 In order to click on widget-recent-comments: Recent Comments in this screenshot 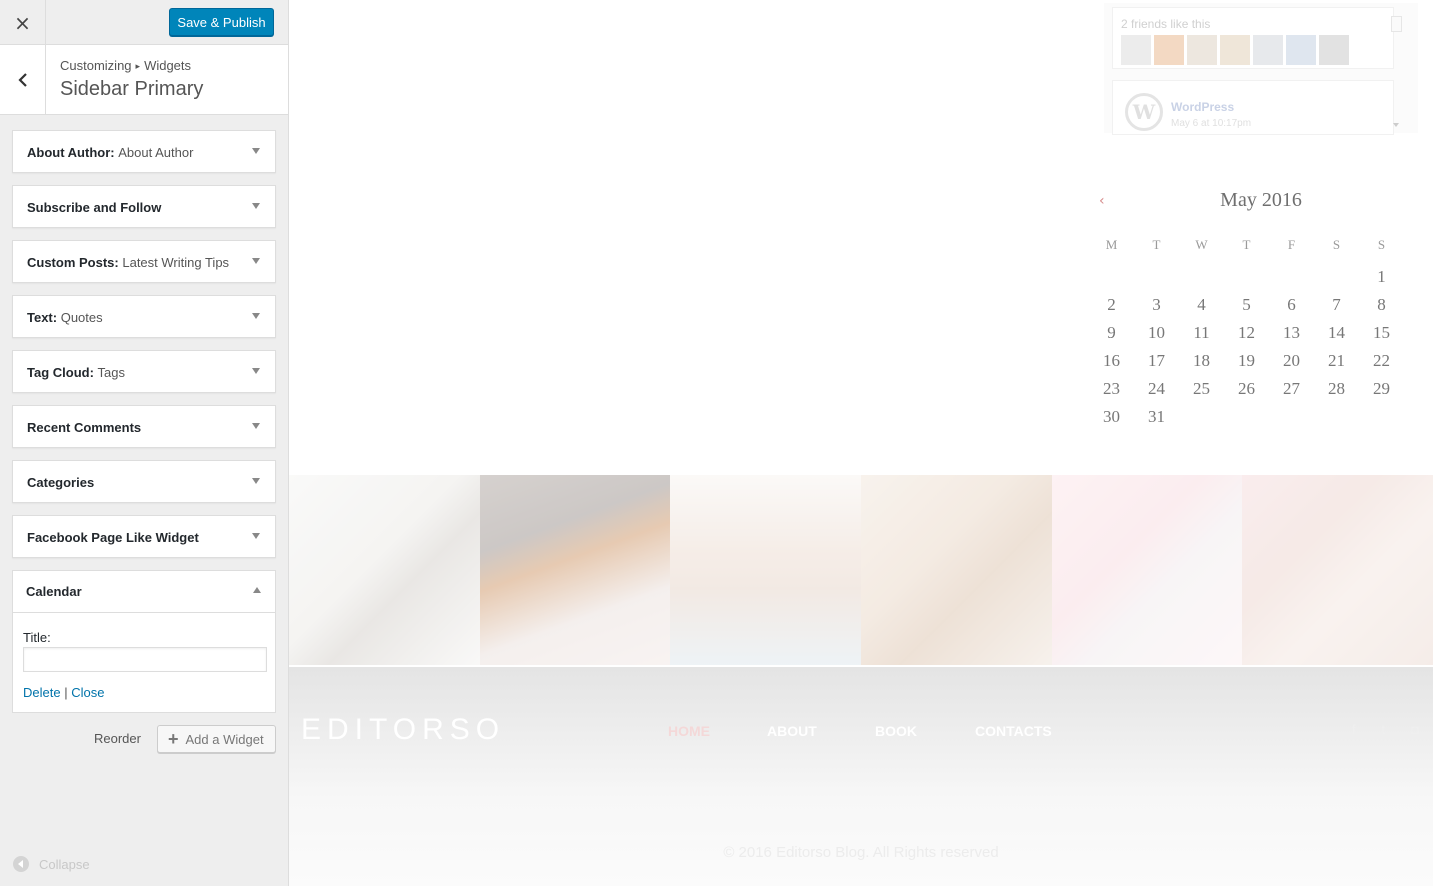, I will do `click(144, 426)`.